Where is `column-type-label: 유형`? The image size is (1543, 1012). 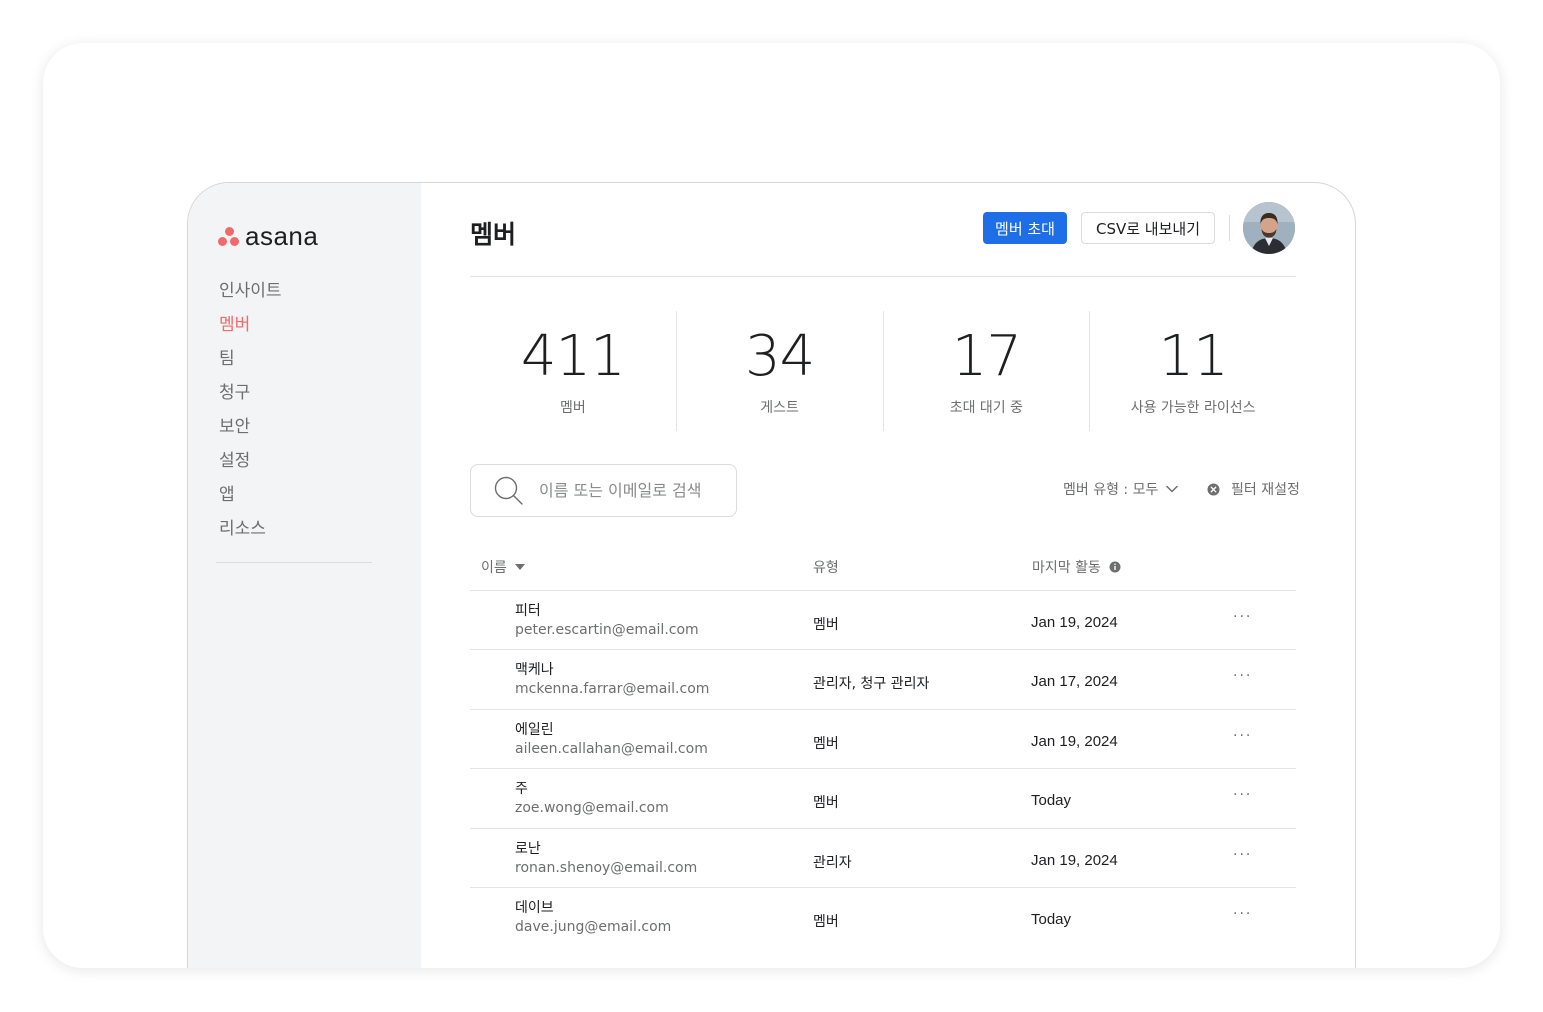
column-type-label: 유형 is located at coordinates (826, 568).